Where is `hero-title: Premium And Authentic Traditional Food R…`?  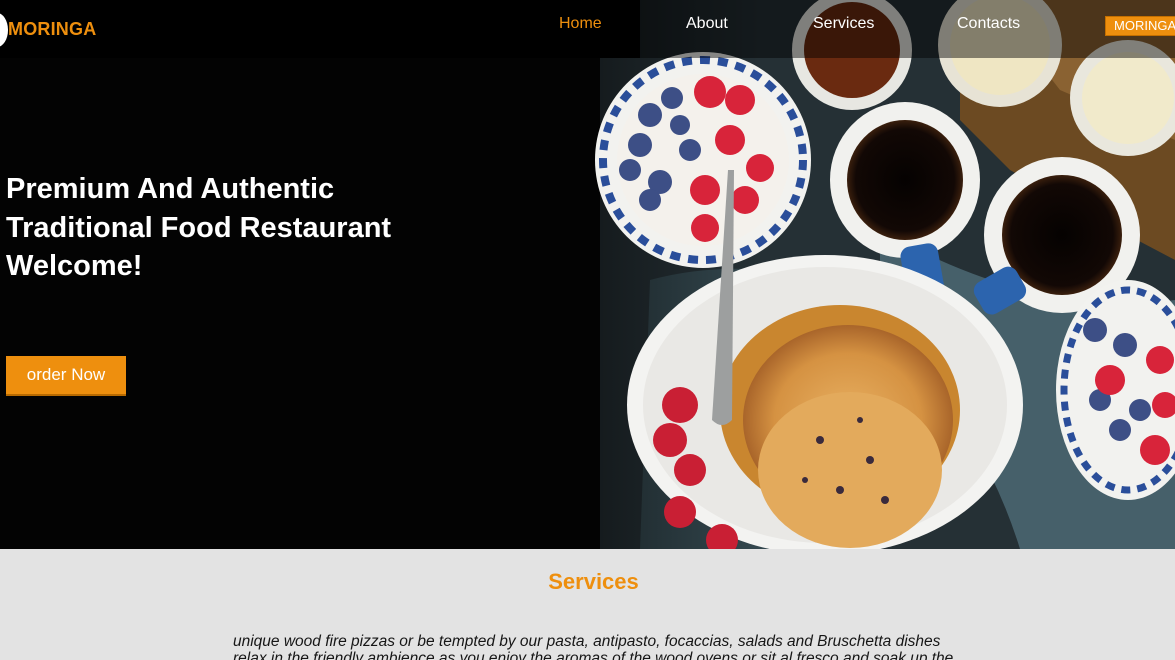
hero-title: Premium And Authentic Traditional Food R… is located at coordinates (241, 228).